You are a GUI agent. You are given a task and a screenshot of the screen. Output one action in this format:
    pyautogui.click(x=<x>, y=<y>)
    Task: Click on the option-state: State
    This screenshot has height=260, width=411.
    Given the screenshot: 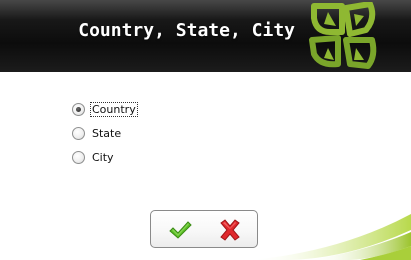 What is the action you would take?
    pyautogui.click(x=104, y=133)
    